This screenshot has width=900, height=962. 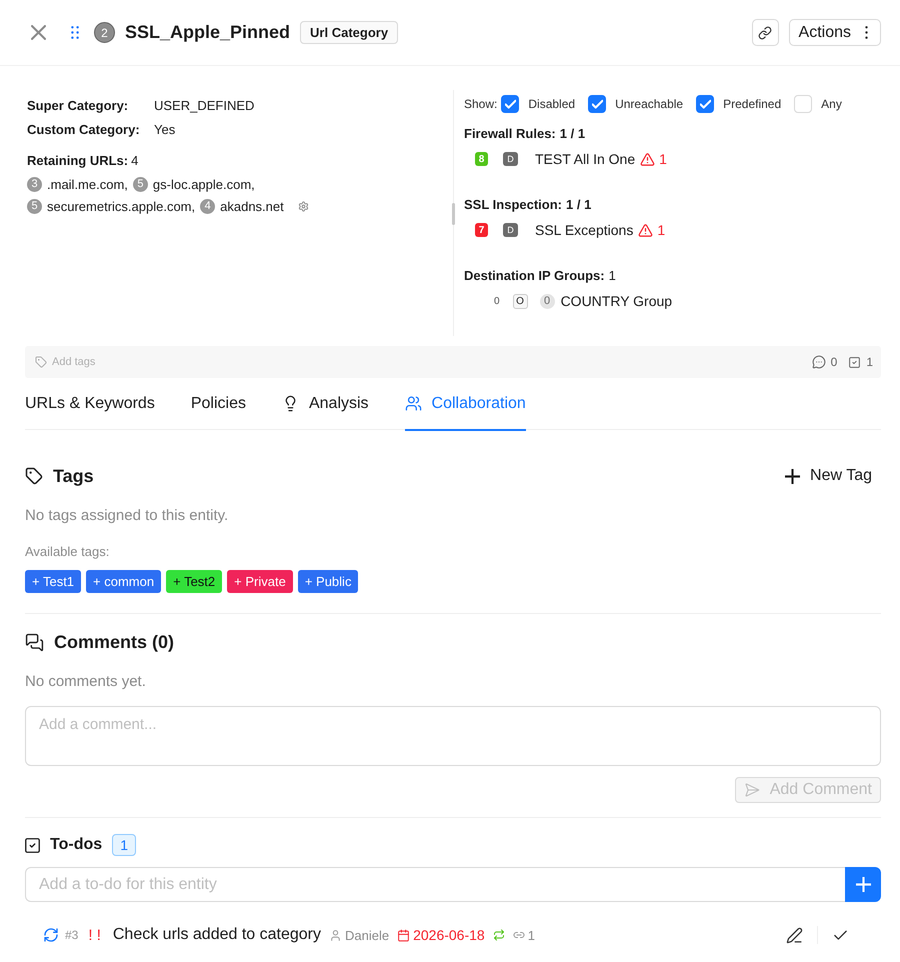 I want to click on add-todo-button, so click(x=863, y=884).